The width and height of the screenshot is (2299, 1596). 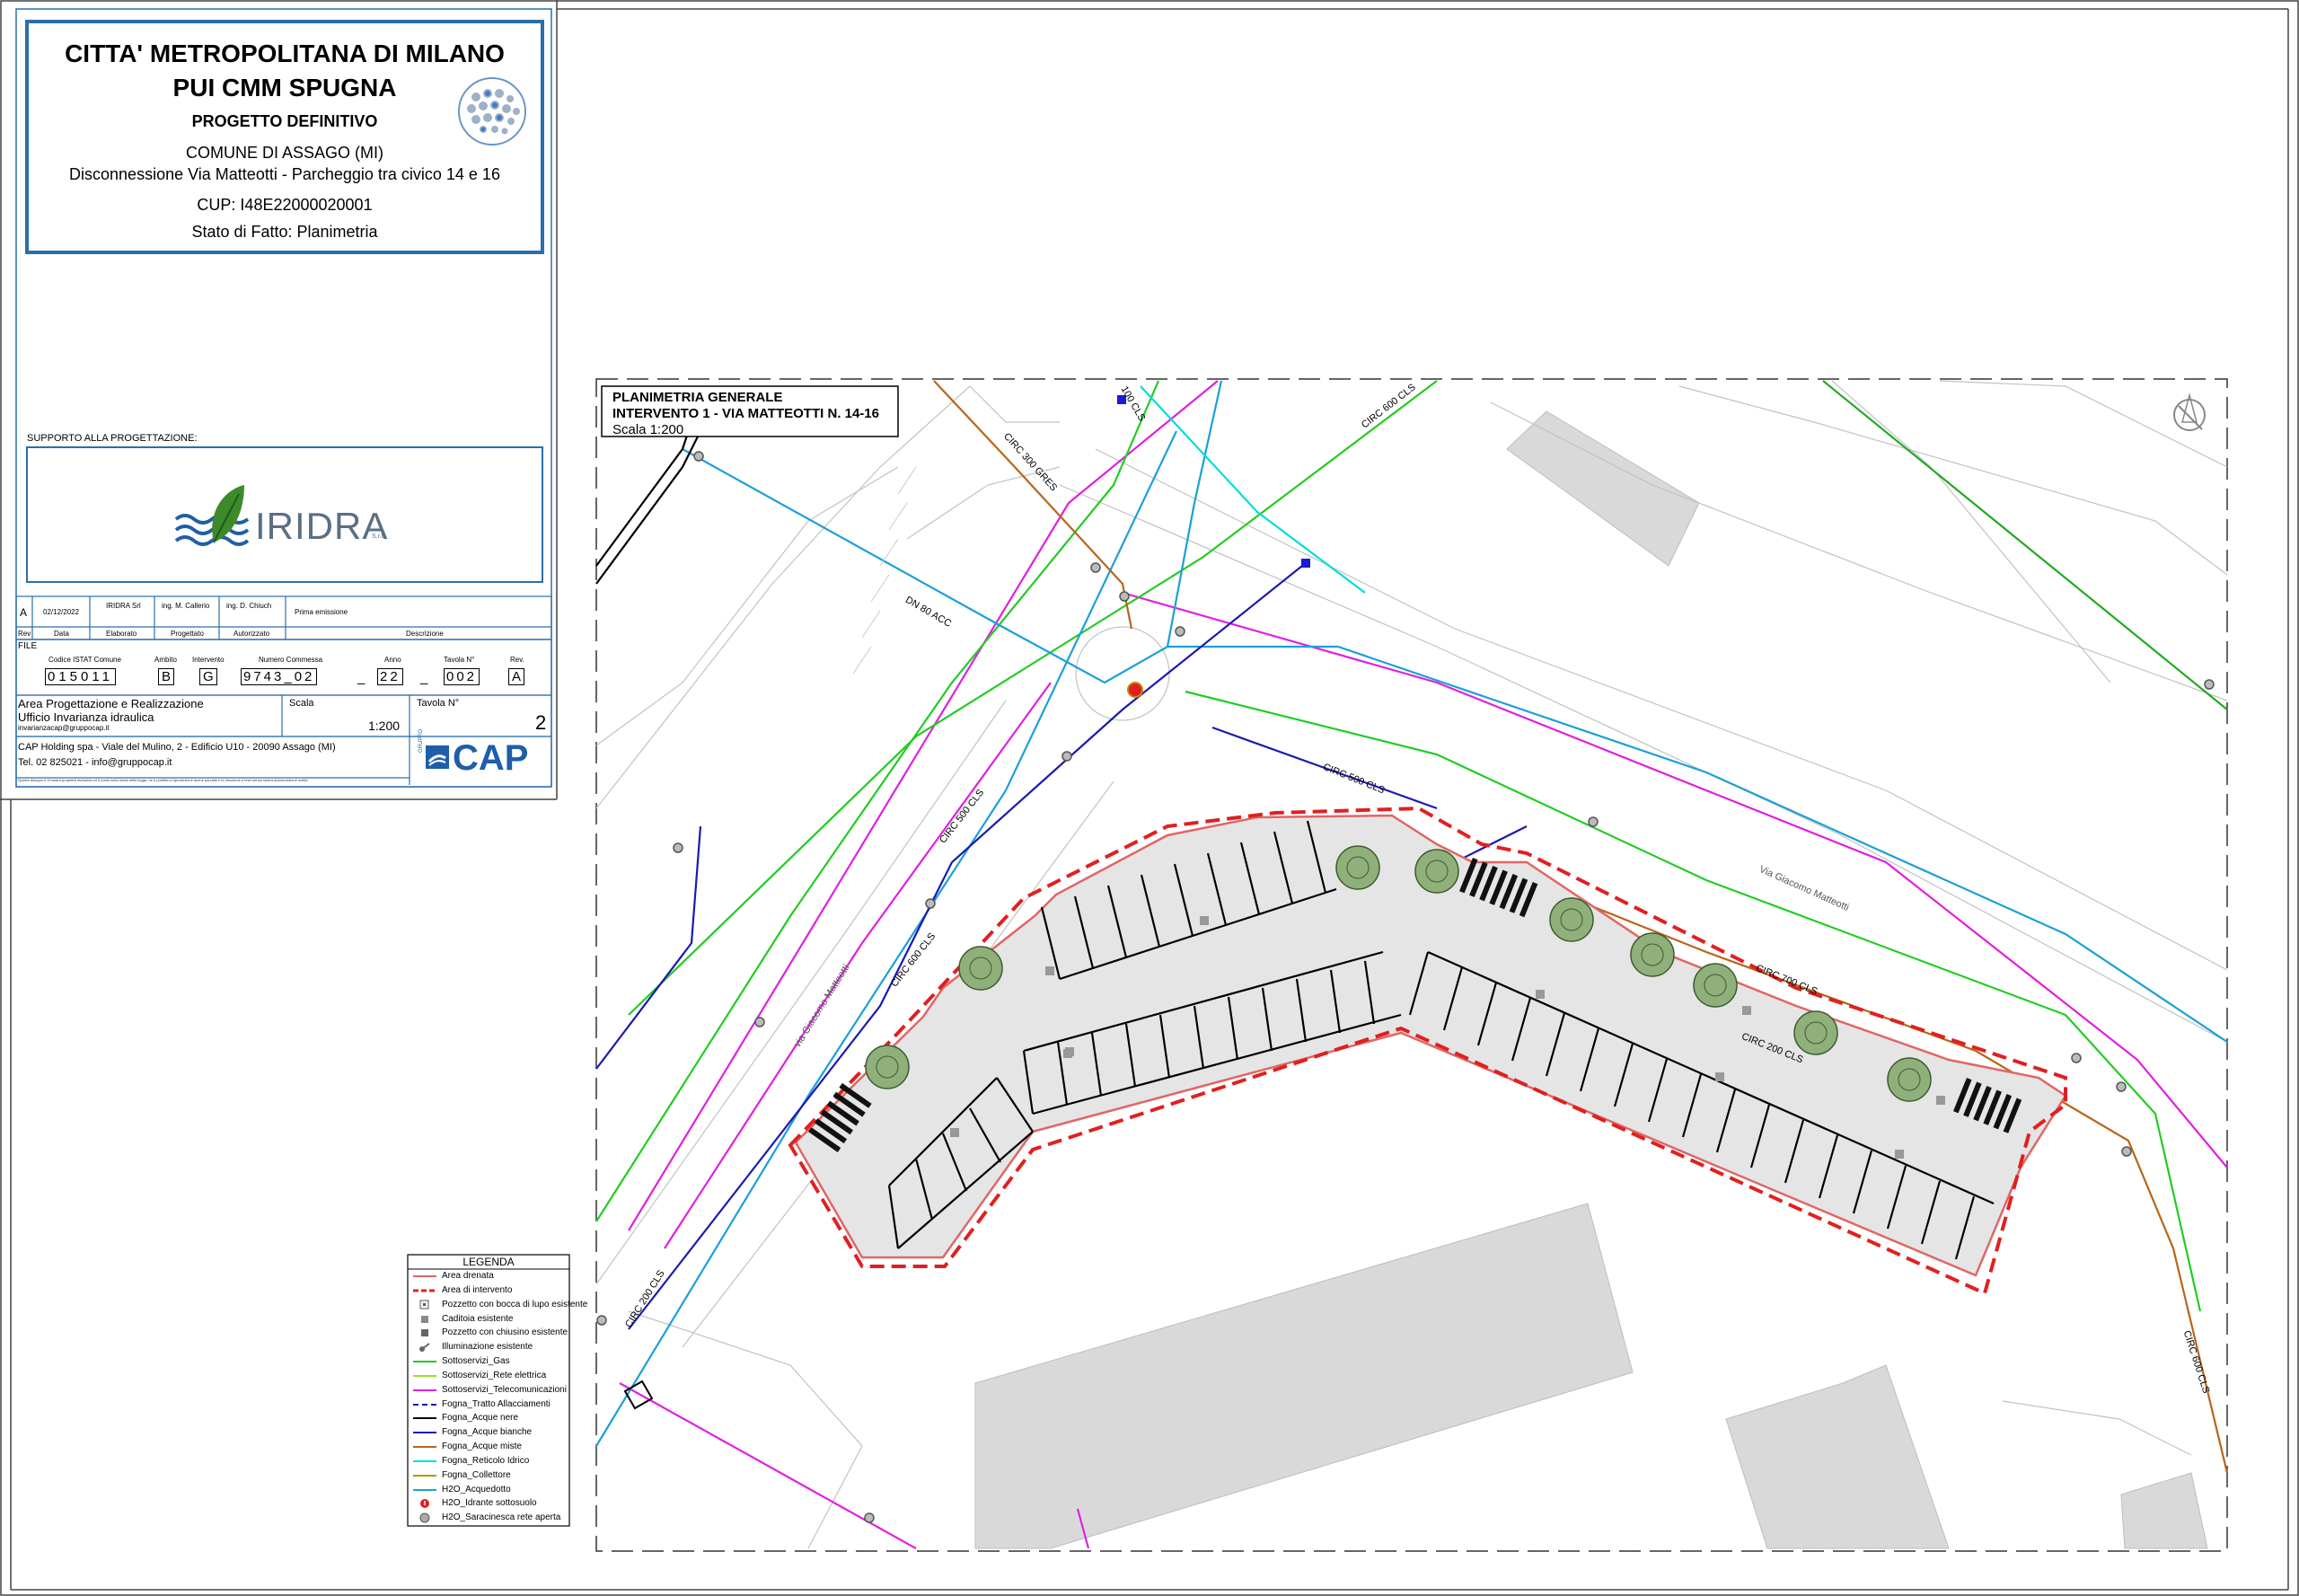 What do you see at coordinates (285, 87) in the screenshot?
I see `project-title: PUI CMM SPUGNA` at bounding box center [285, 87].